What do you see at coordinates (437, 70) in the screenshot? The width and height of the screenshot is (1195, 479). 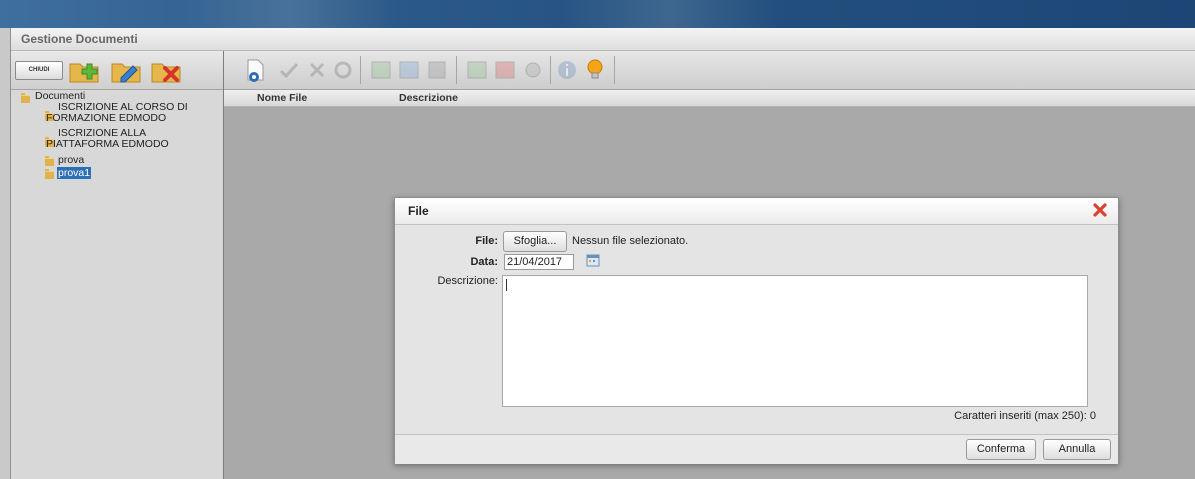 I see `download-icon` at bounding box center [437, 70].